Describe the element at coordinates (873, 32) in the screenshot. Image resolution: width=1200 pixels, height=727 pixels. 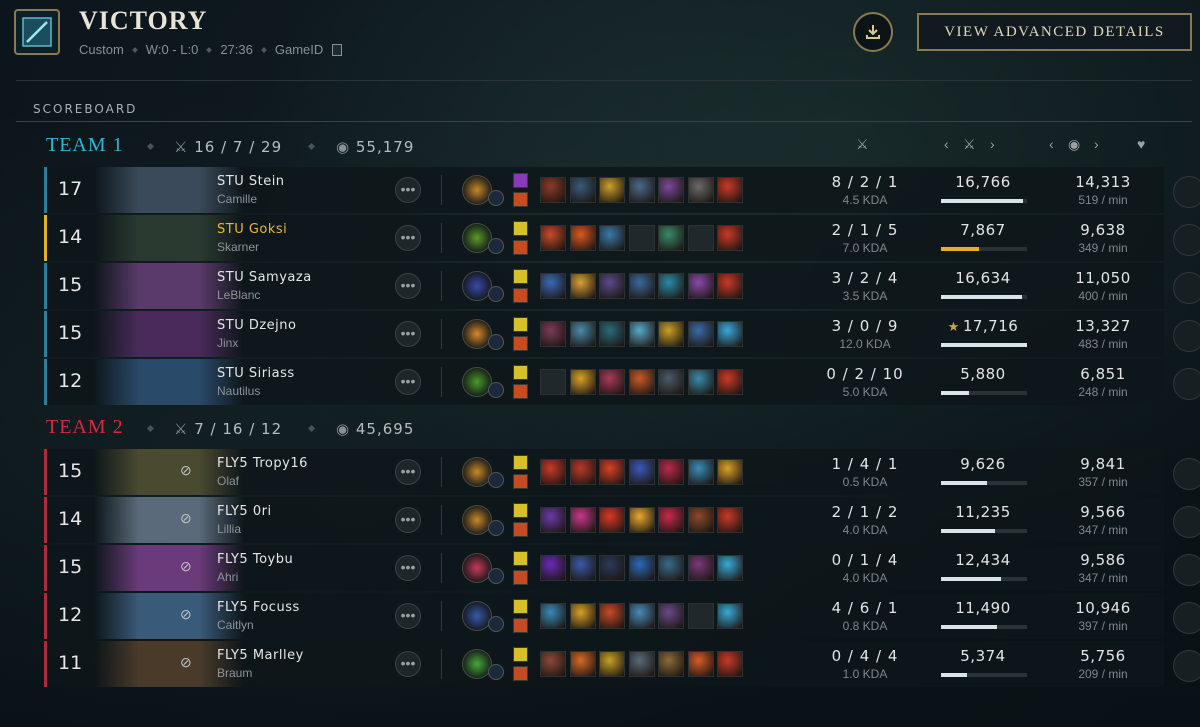
I see `download-button` at that location.